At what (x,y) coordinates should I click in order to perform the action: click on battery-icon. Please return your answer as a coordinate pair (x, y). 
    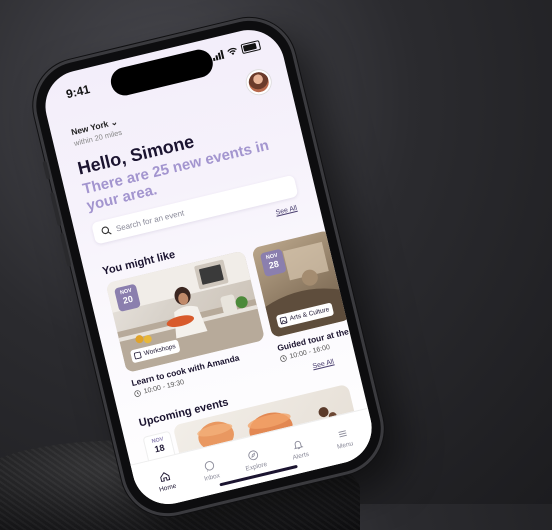
    Looking at the image, I should click on (251, 47).